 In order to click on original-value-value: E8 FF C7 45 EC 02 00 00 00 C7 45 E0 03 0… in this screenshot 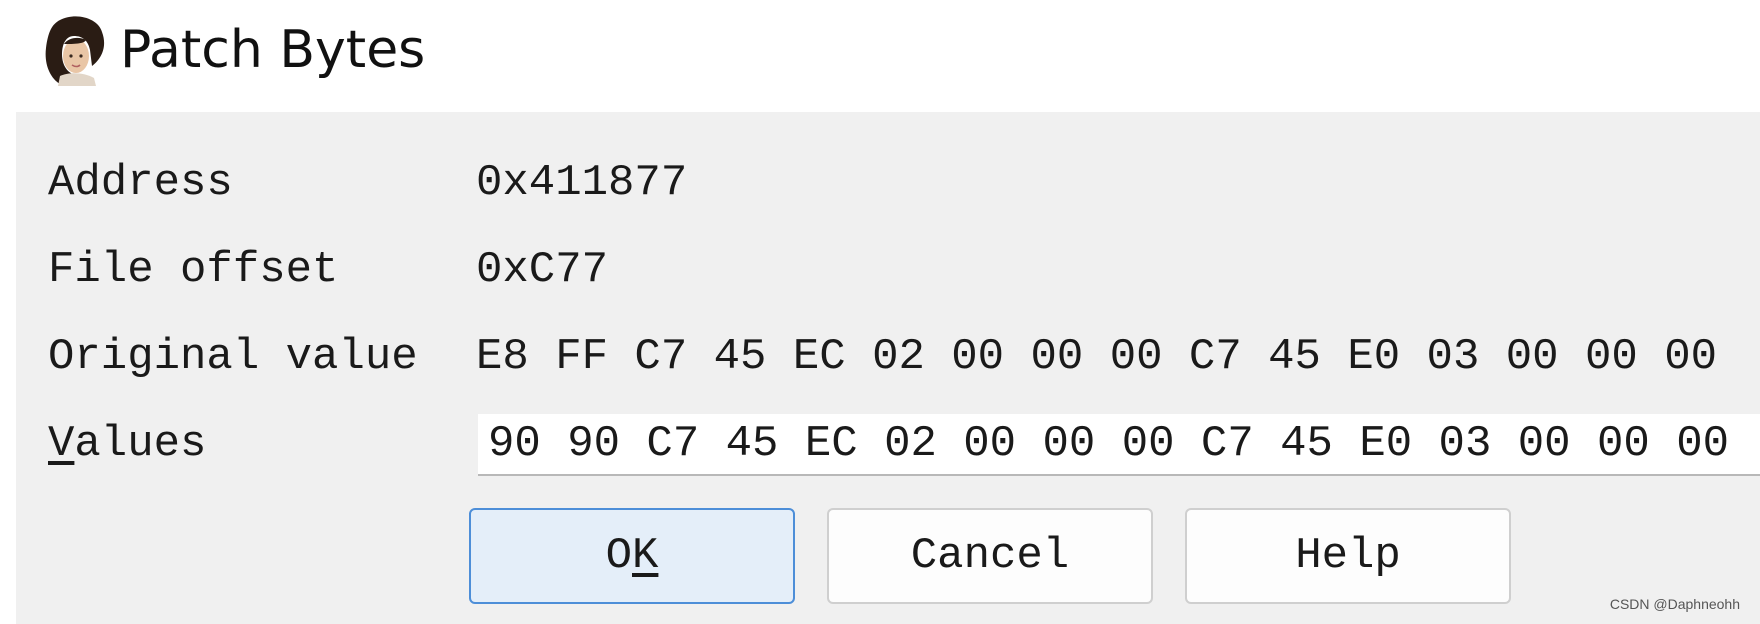, I will do `click(1097, 357)`.